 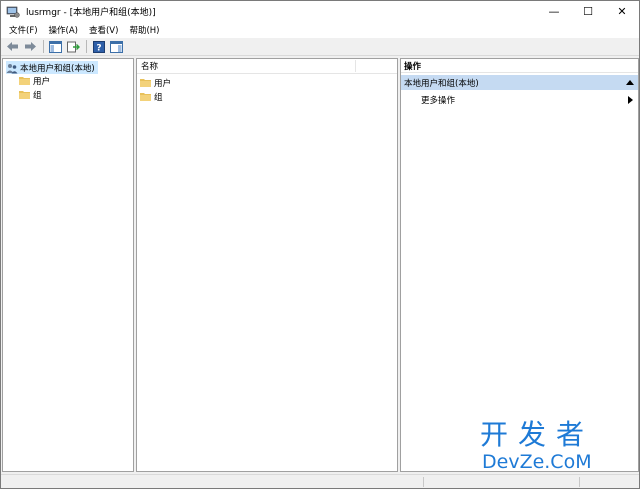 I want to click on watermark-english: DevZe.CoM, so click(x=537, y=462).